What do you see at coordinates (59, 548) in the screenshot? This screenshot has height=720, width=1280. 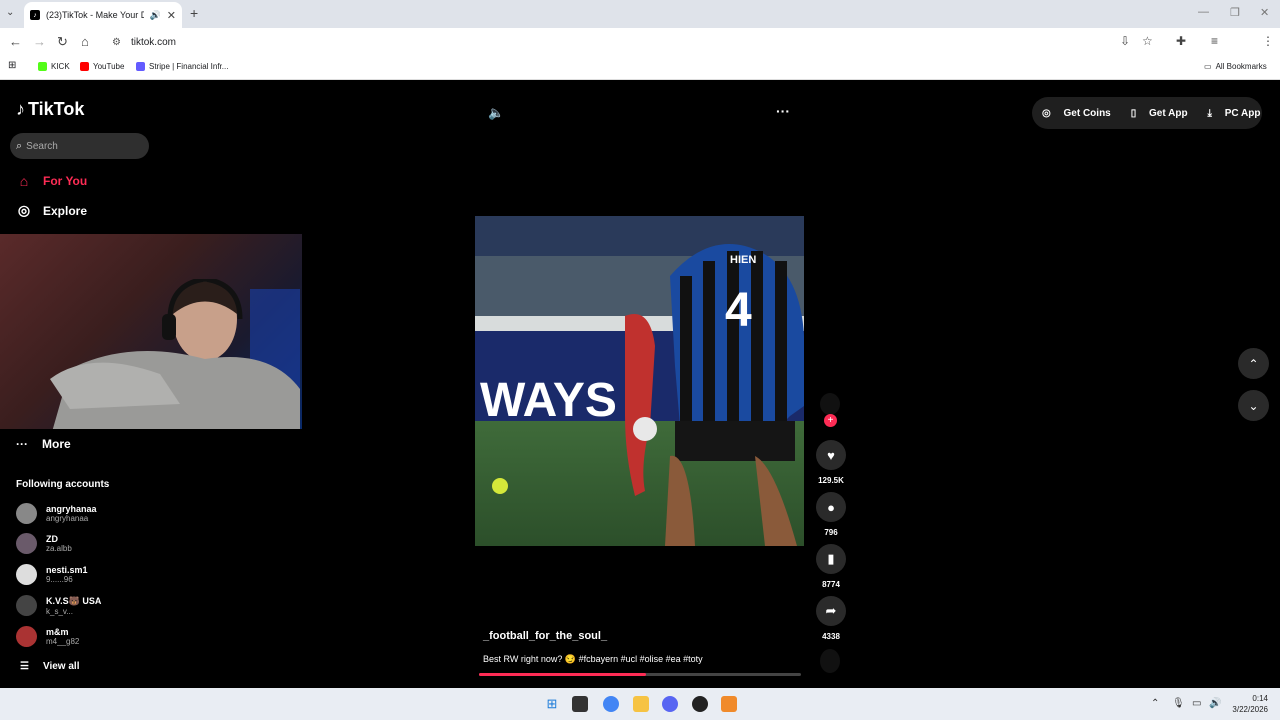 I see `account-handle: za.albb` at bounding box center [59, 548].